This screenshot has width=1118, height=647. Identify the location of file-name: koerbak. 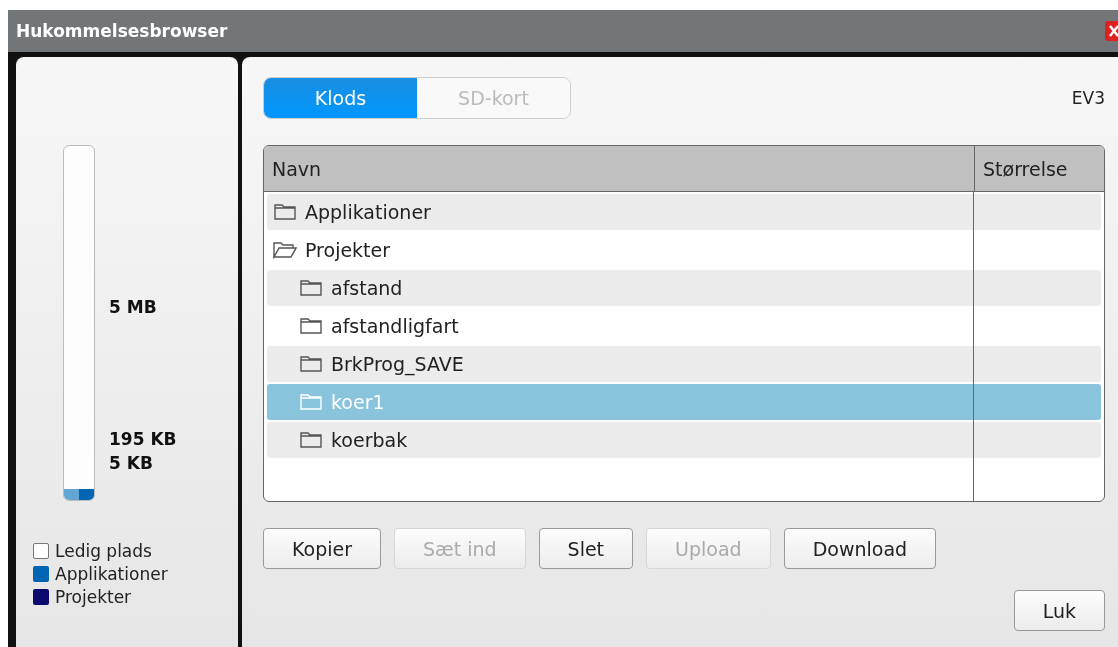
(369, 440).